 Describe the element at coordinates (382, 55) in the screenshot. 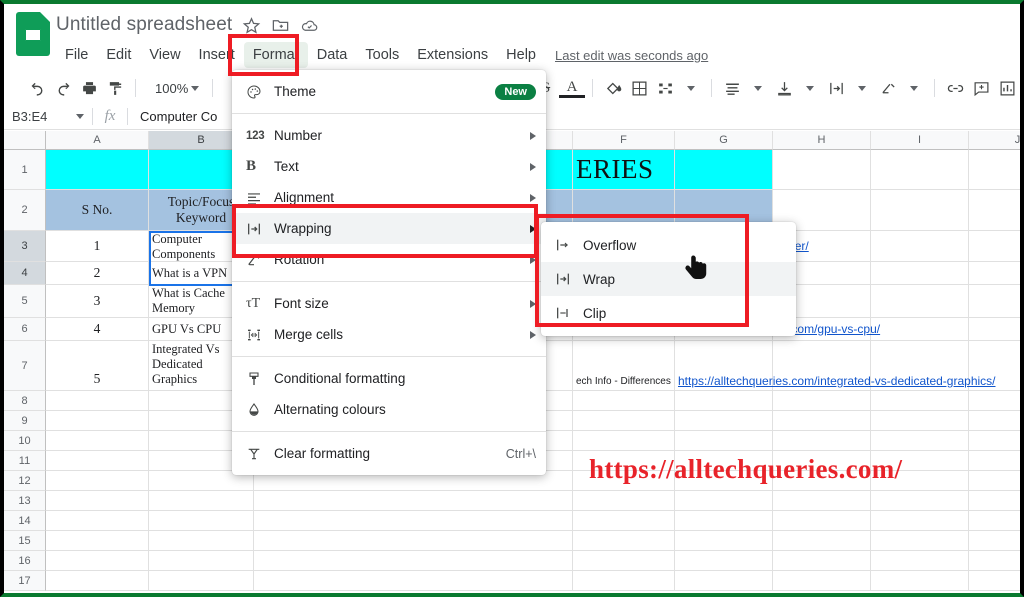

I see `menu-tools: Tools` at that location.